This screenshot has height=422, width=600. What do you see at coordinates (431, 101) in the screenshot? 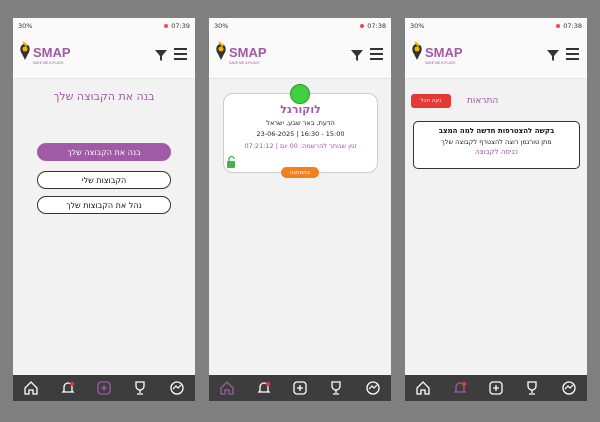
I see `clear-all-button: נקה הכל` at bounding box center [431, 101].